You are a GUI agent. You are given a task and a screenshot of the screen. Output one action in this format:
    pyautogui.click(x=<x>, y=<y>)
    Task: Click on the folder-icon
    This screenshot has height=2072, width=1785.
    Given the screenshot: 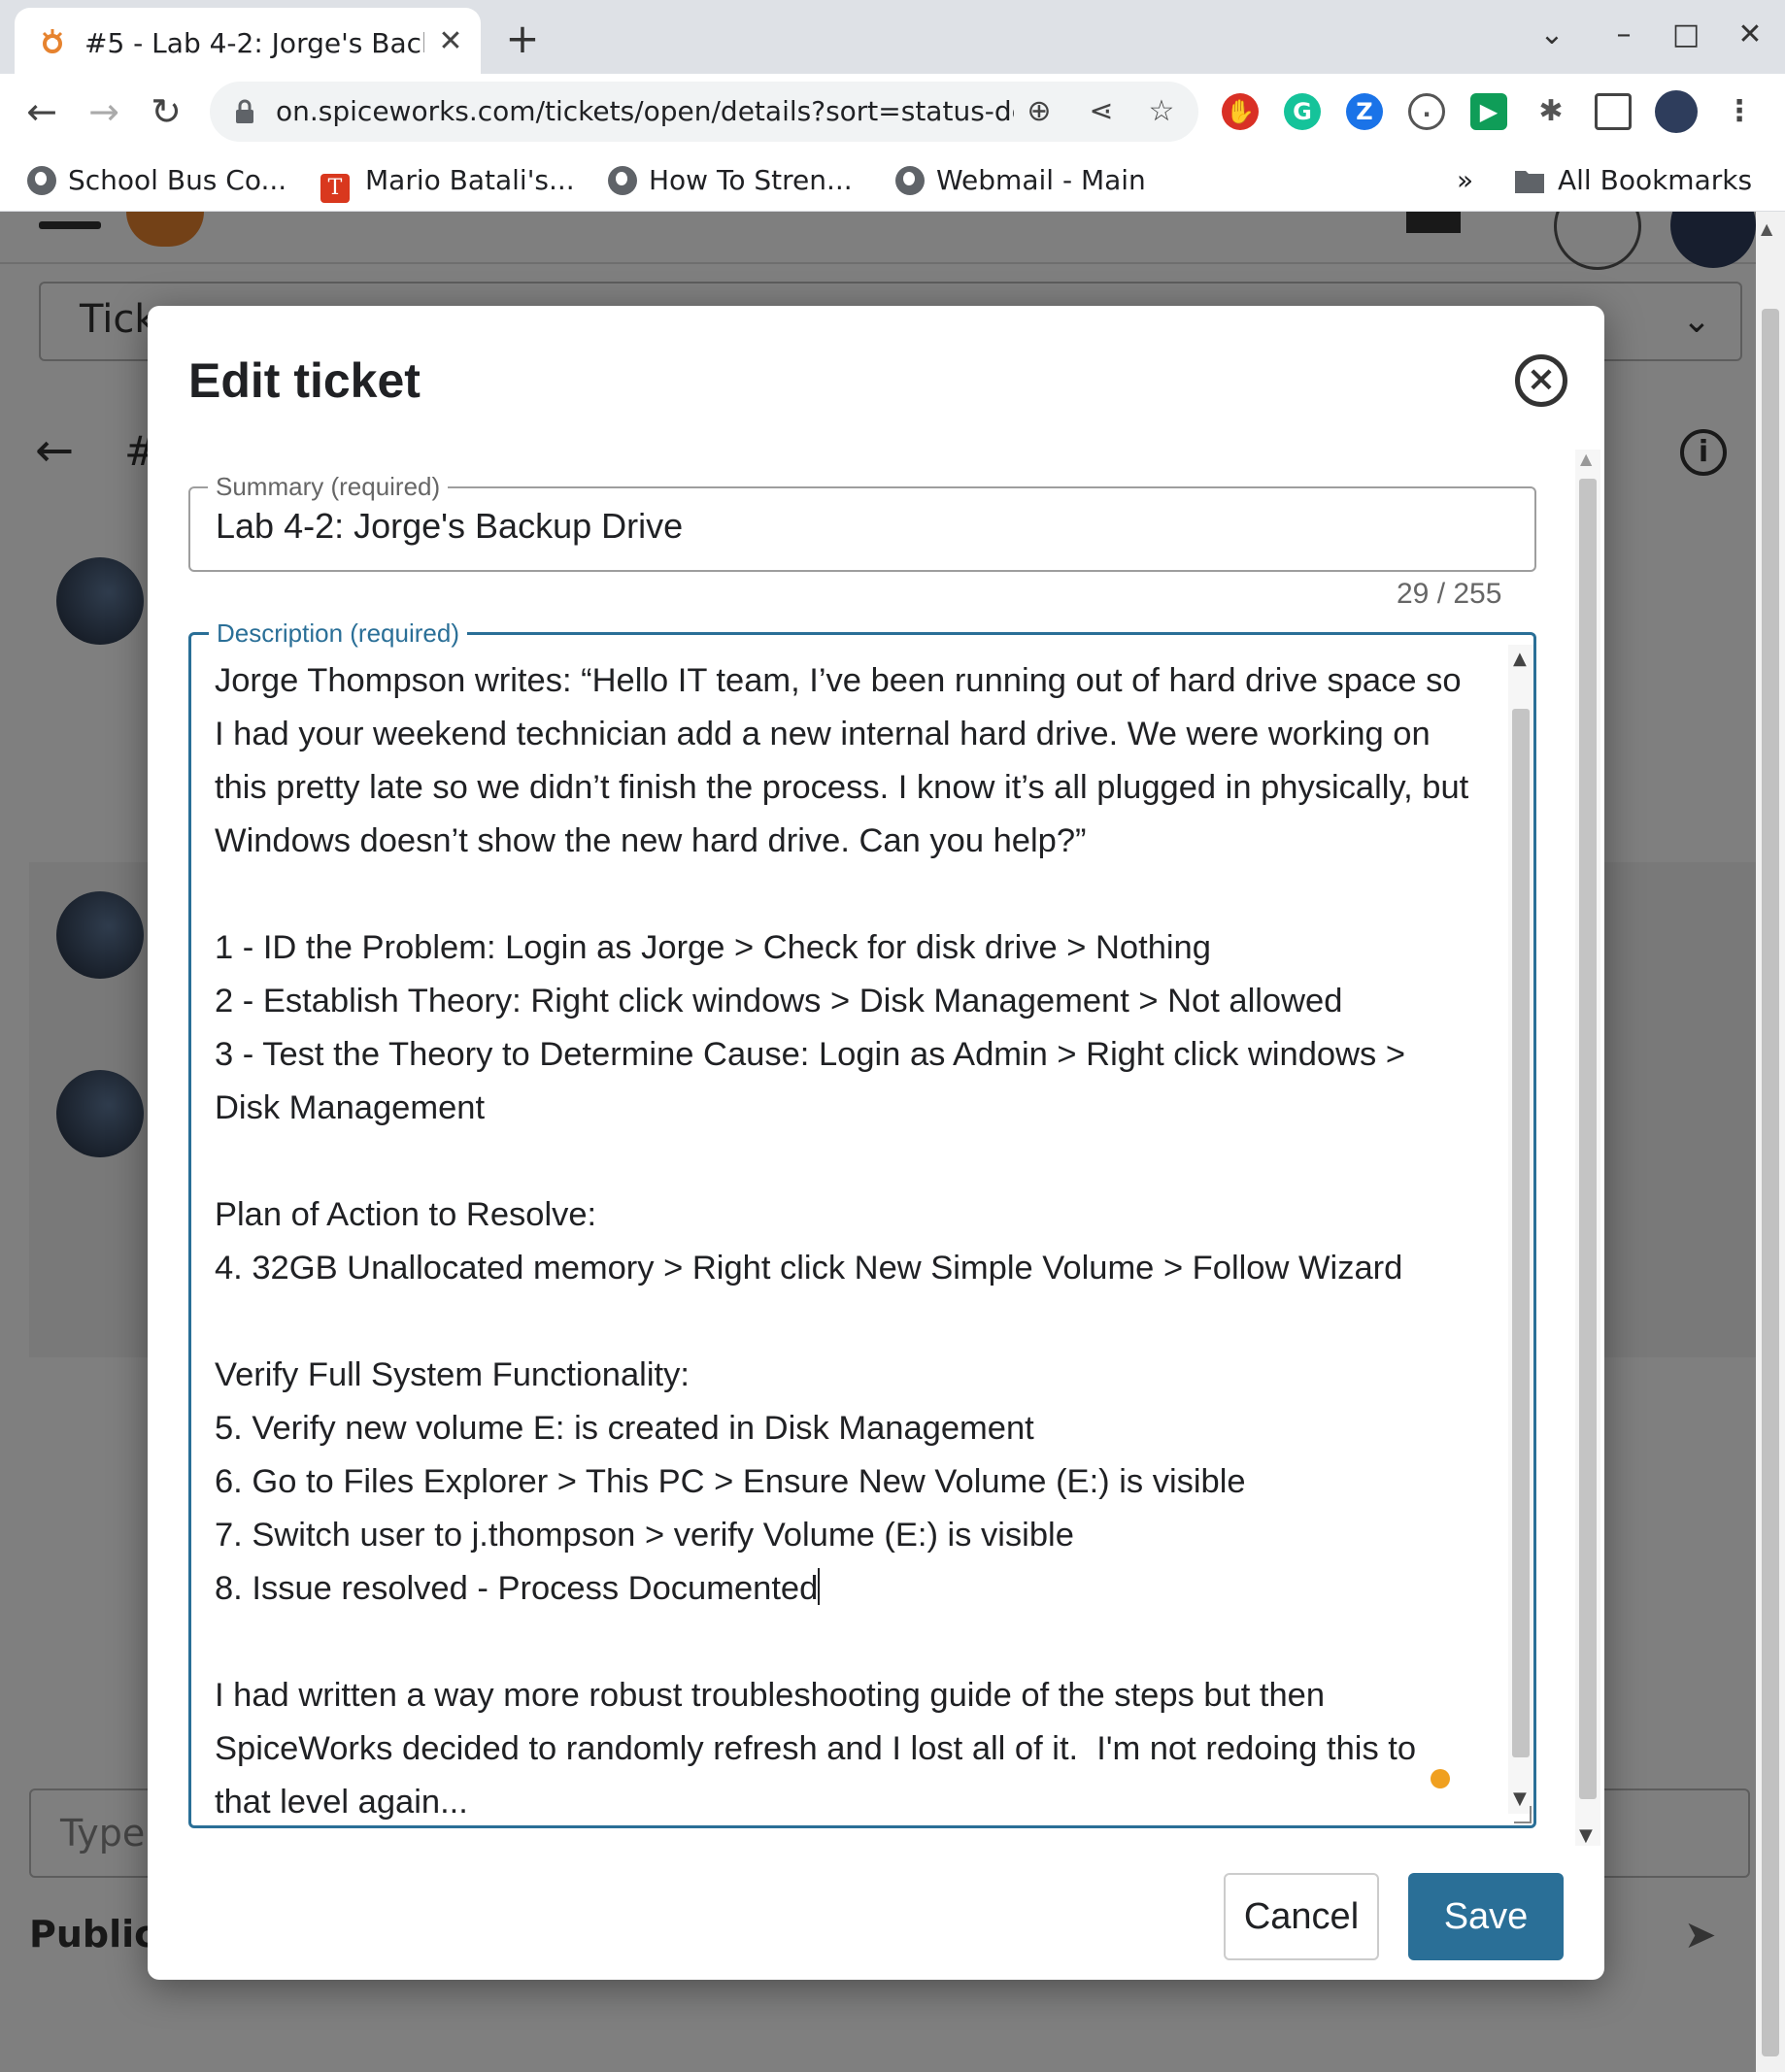 What is the action you would take?
    pyautogui.click(x=1529, y=182)
    